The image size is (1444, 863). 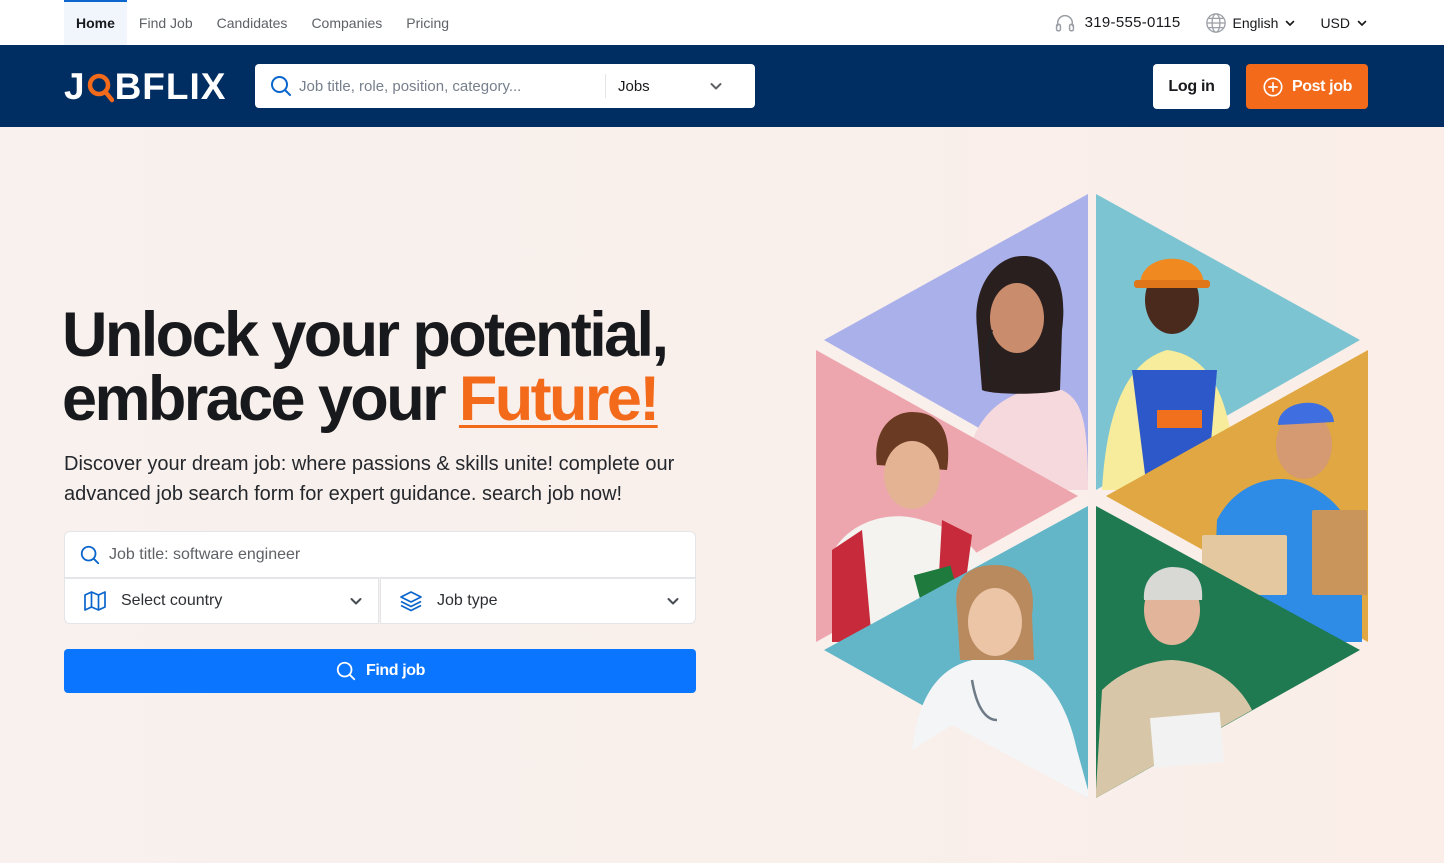 What do you see at coordinates (1335, 22) in the screenshot?
I see `currency-label: USD` at bounding box center [1335, 22].